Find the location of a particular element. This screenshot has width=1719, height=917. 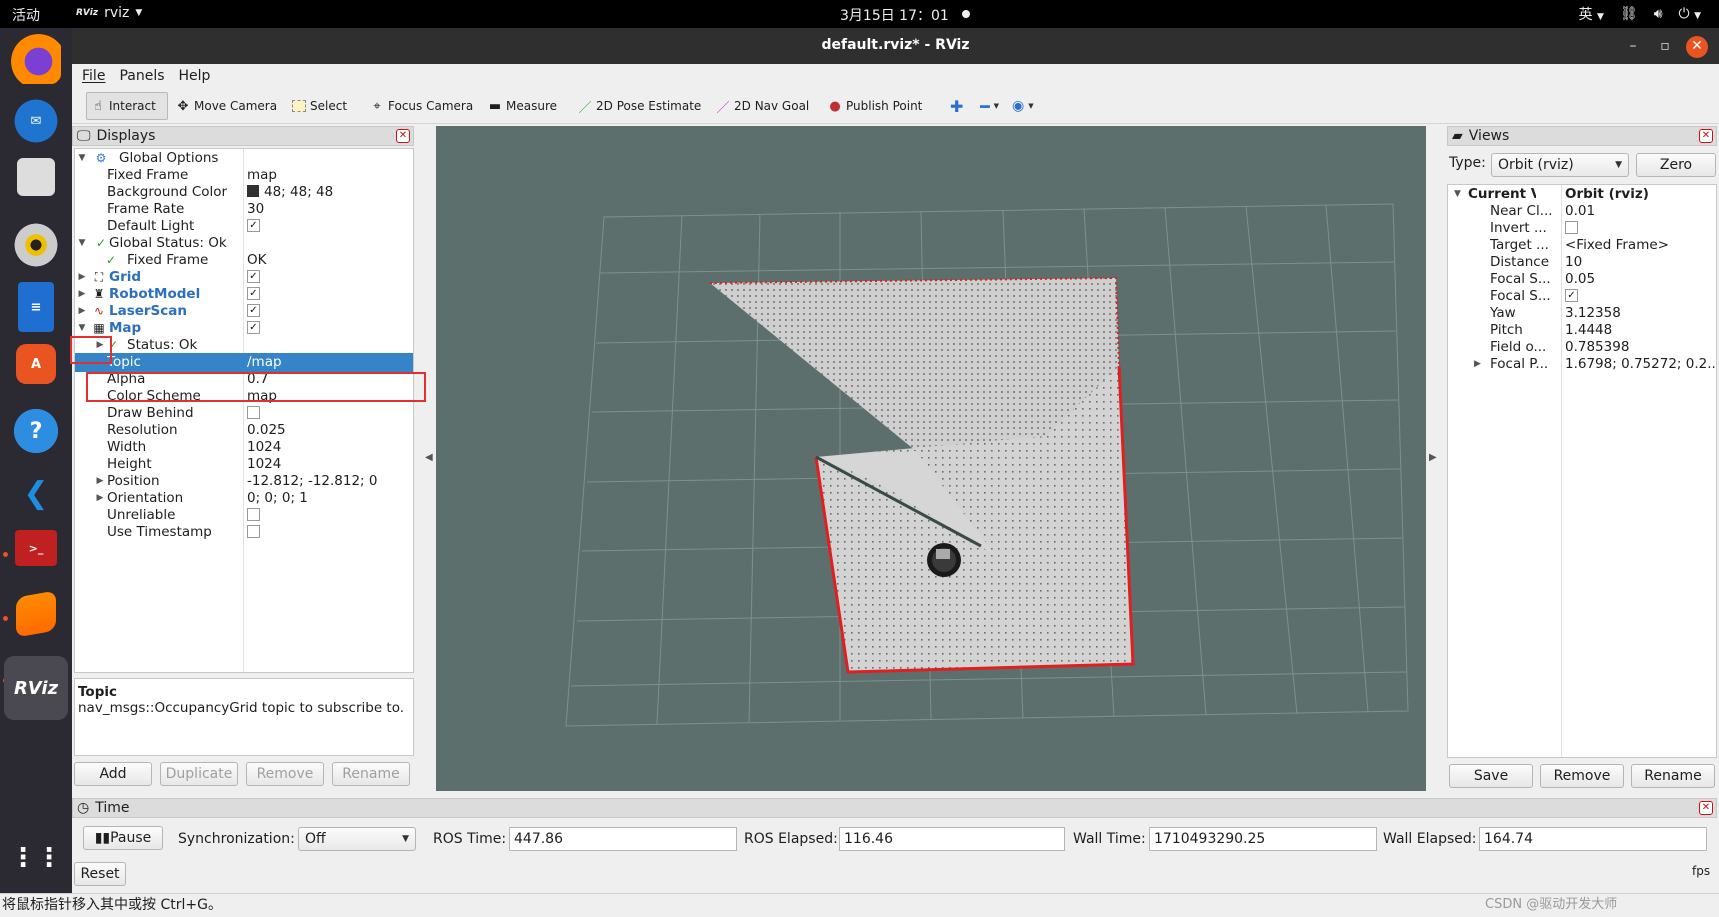

app-name: rviz is located at coordinates (117, 13).